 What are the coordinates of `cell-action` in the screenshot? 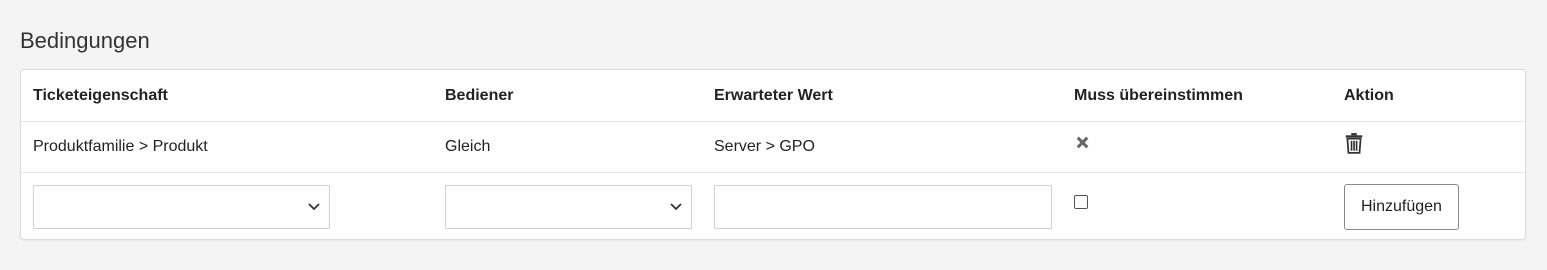 It's located at (1428, 147).